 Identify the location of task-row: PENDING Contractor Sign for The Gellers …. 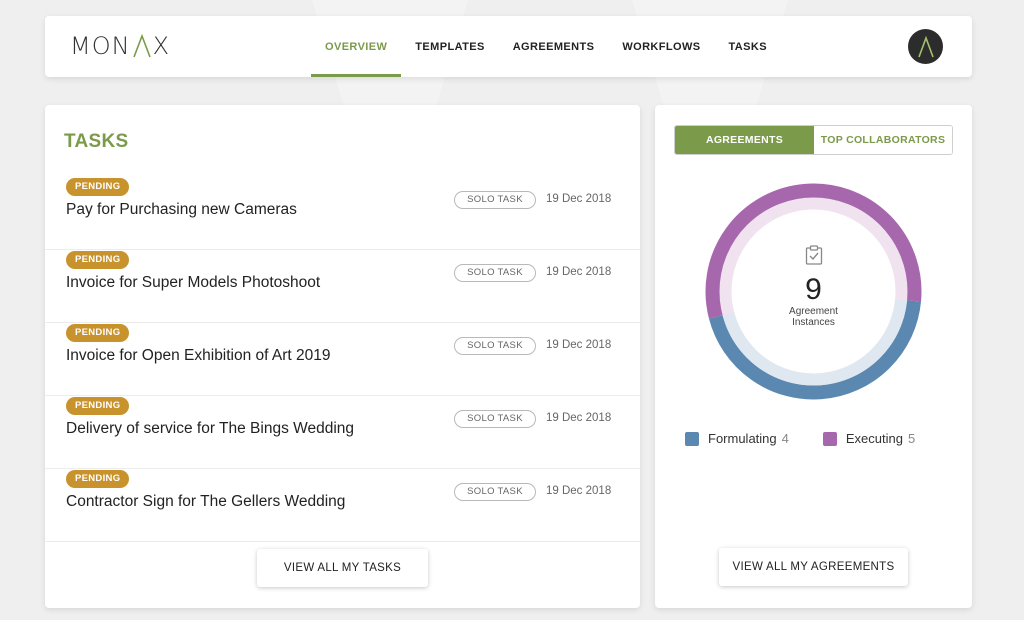
(342, 505).